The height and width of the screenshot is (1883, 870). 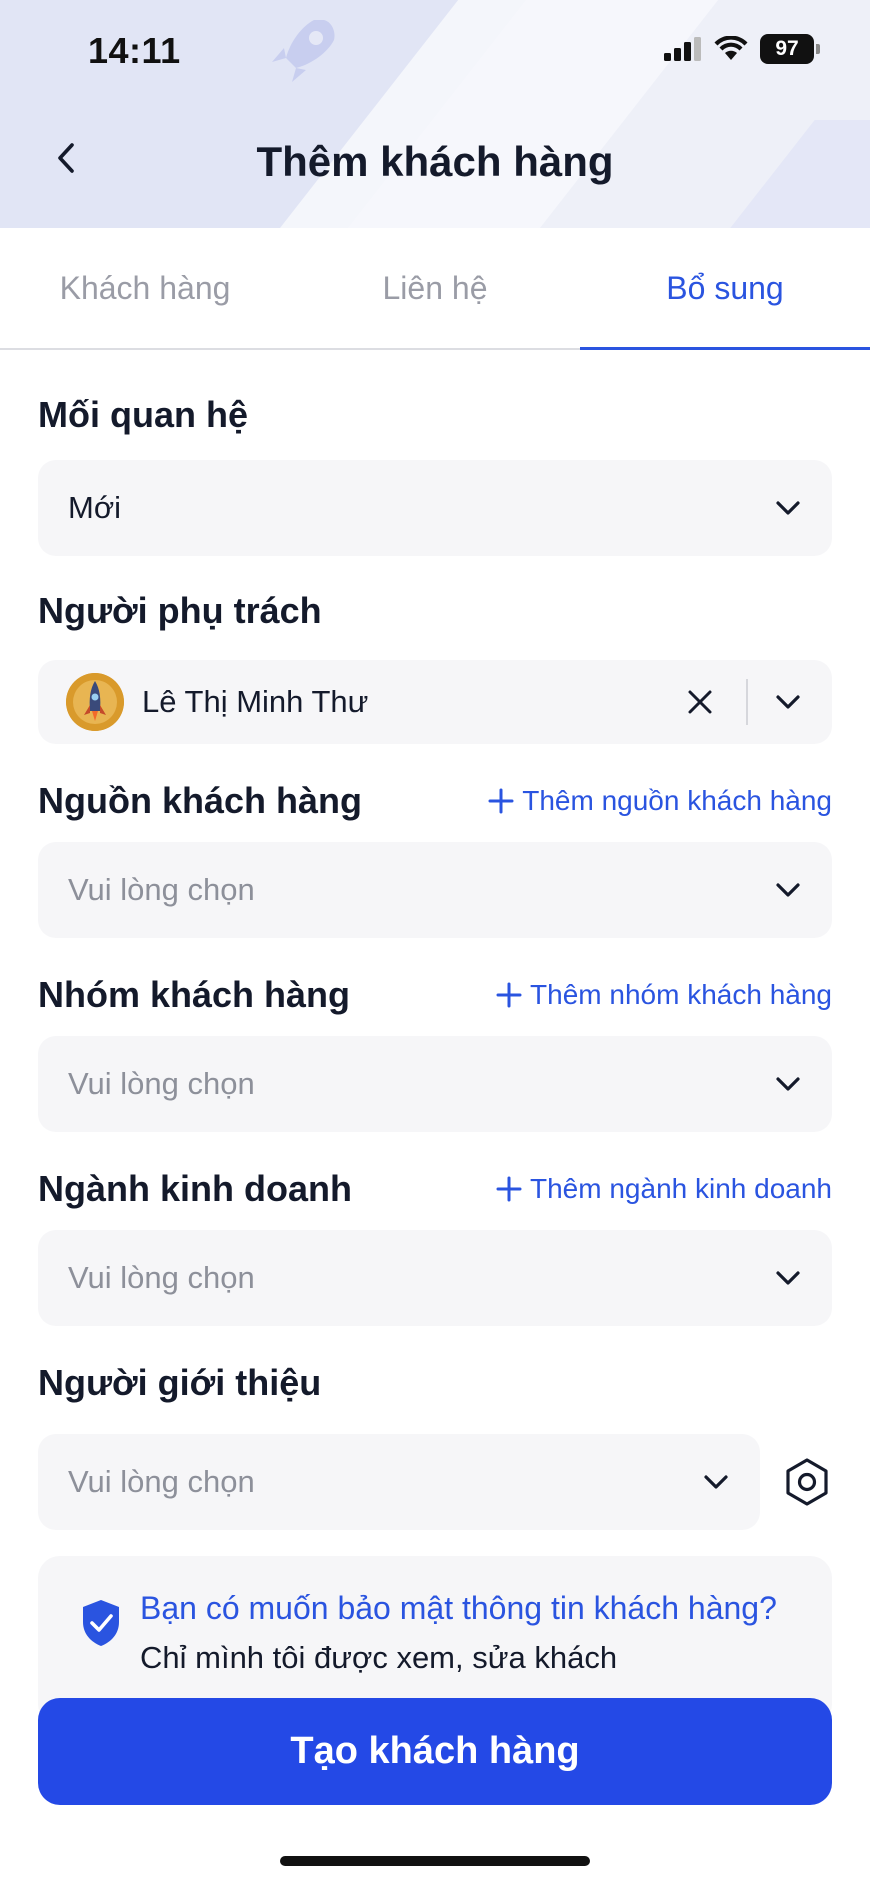 I want to click on home-indicator, so click(x=435, y=1861).